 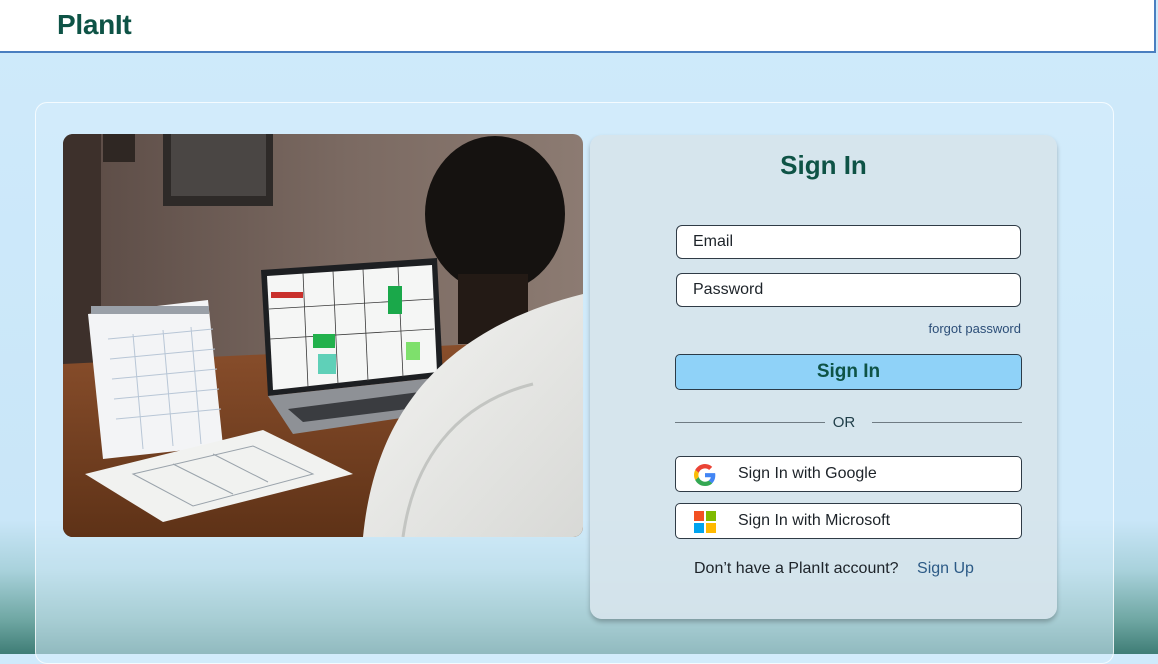 What do you see at coordinates (807, 473) in the screenshot?
I see `google-signin-label: Sign In with Google` at bounding box center [807, 473].